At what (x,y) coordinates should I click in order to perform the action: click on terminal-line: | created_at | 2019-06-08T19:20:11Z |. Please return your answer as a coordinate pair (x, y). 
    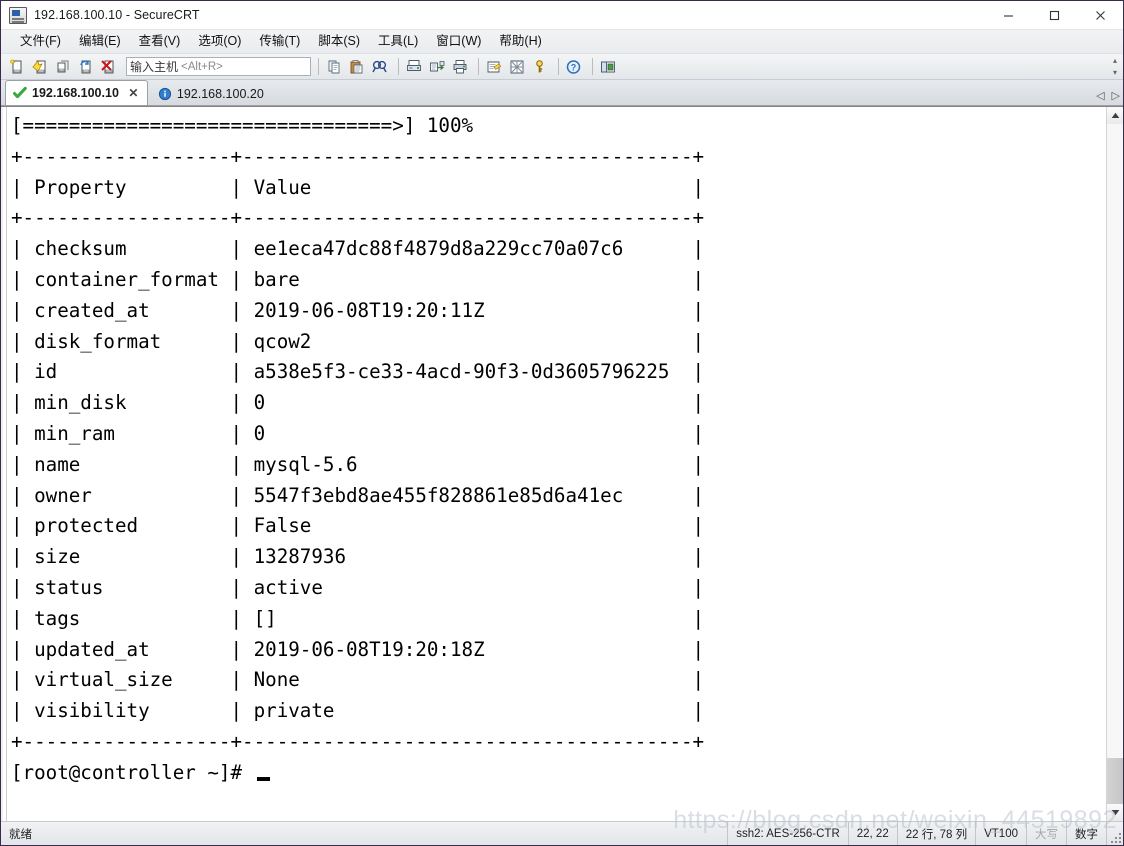
    Looking at the image, I should click on (358, 310).